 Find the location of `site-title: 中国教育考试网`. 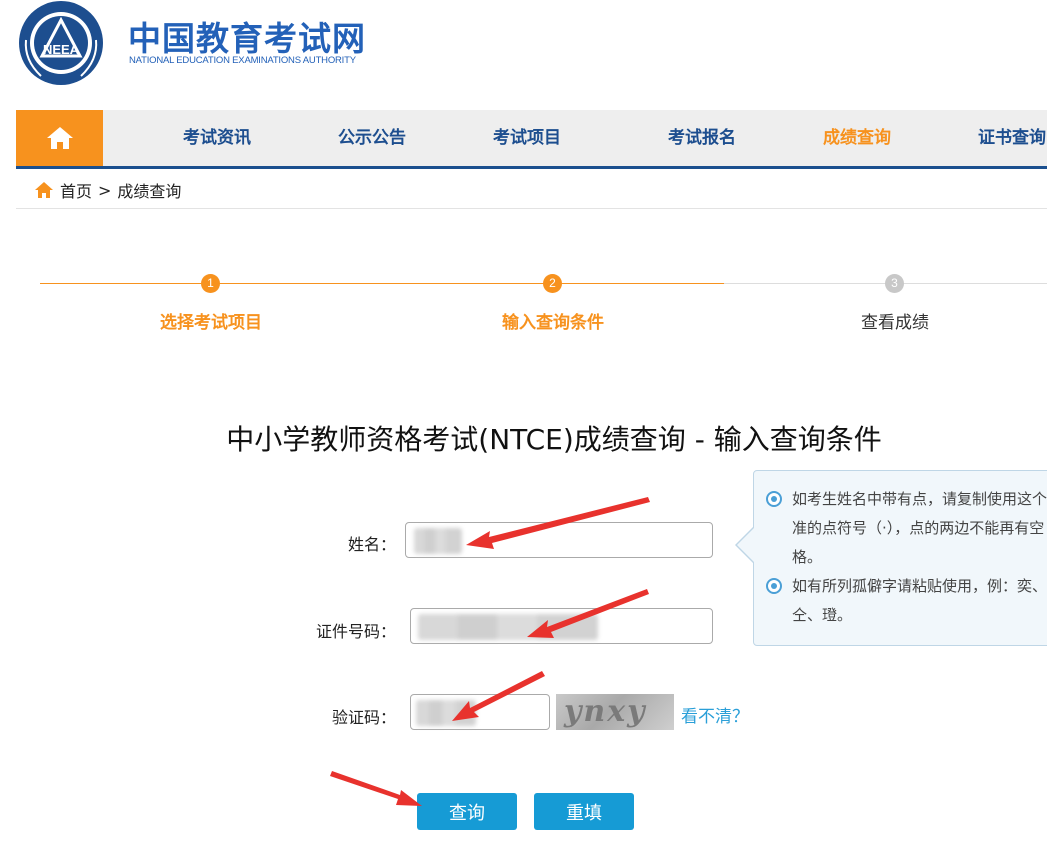

site-title: 中国教育考试网 is located at coordinates (247, 38).